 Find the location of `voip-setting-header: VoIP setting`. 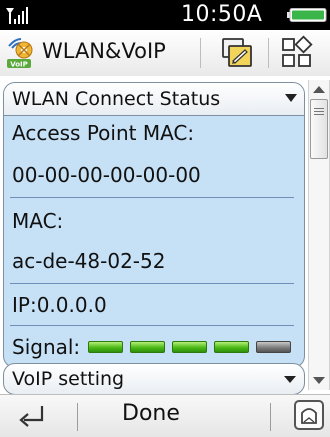

voip-setting-header: VoIP setting is located at coordinates (154, 379).